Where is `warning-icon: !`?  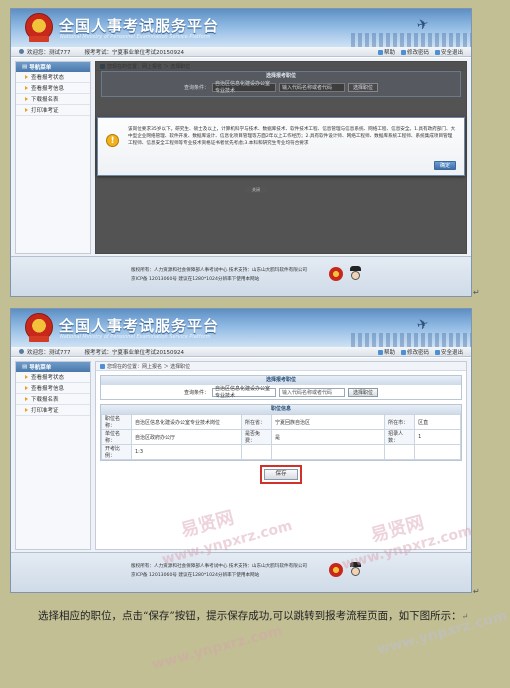 warning-icon: ! is located at coordinates (112, 140).